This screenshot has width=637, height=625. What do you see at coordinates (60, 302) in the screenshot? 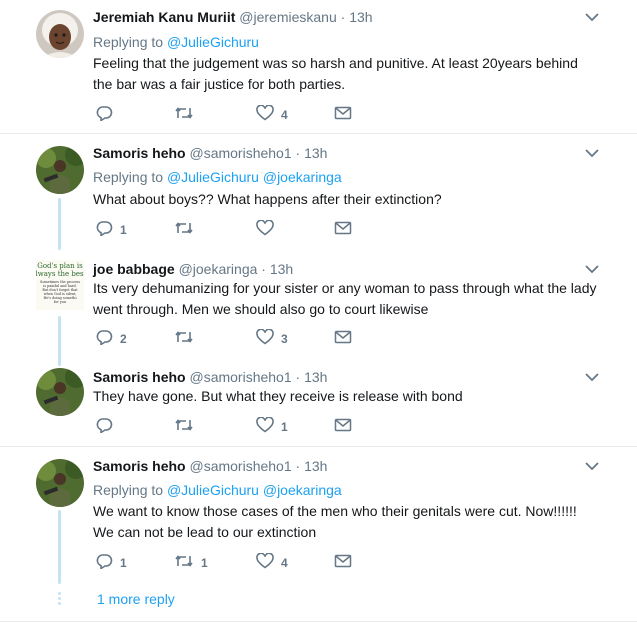
I see `avatar-text: for you` at bounding box center [60, 302].